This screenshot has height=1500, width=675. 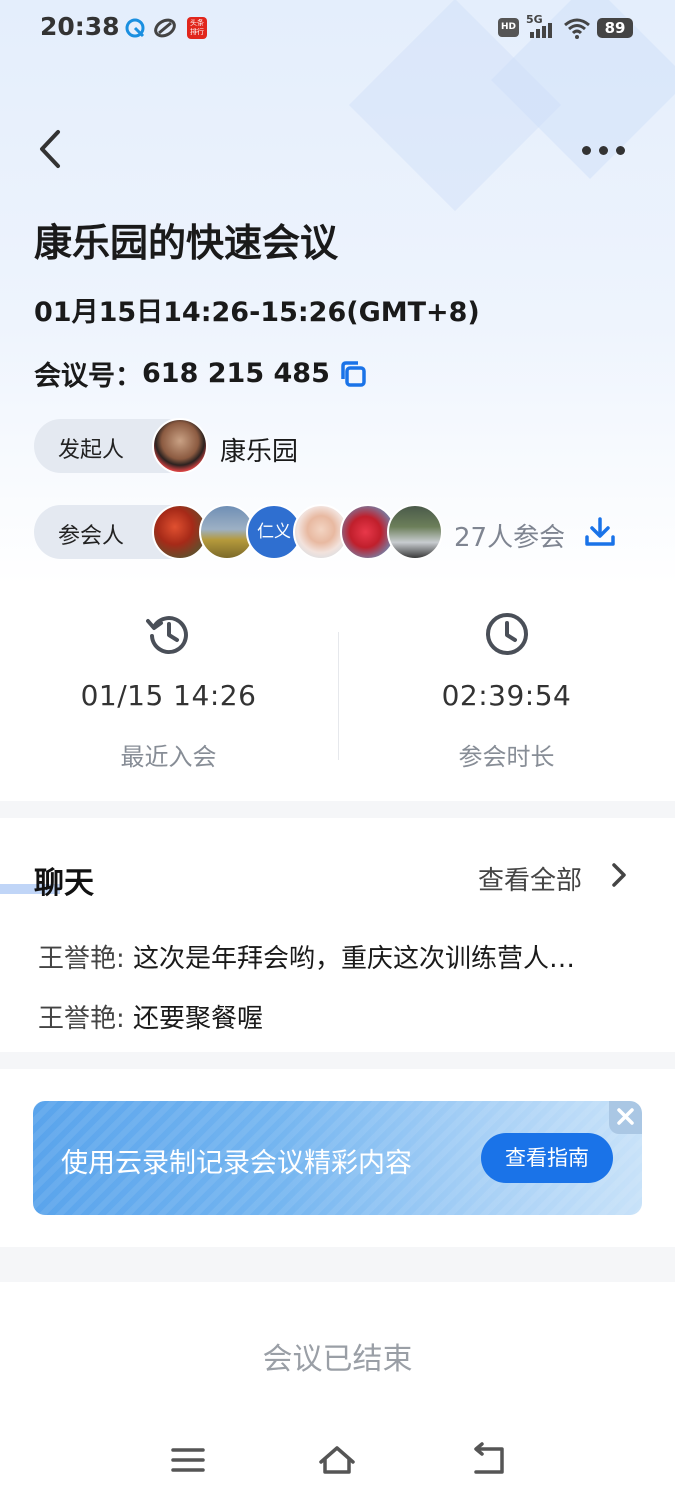 I want to click on meeting-ended-text: 会议已结束, so click(x=337, y=1359).